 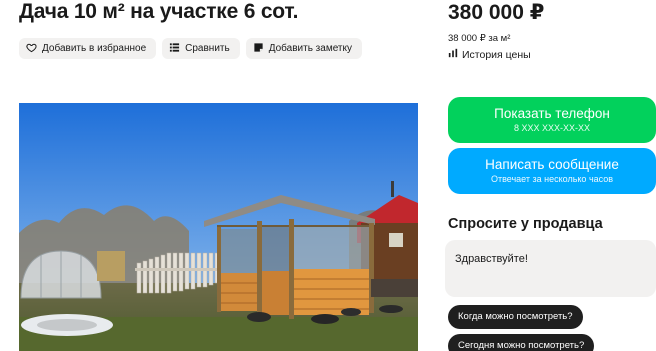 What do you see at coordinates (521, 342) in the screenshot?
I see `quick-question-chip: Сегодня можно посмотреть?` at bounding box center [521, 342].